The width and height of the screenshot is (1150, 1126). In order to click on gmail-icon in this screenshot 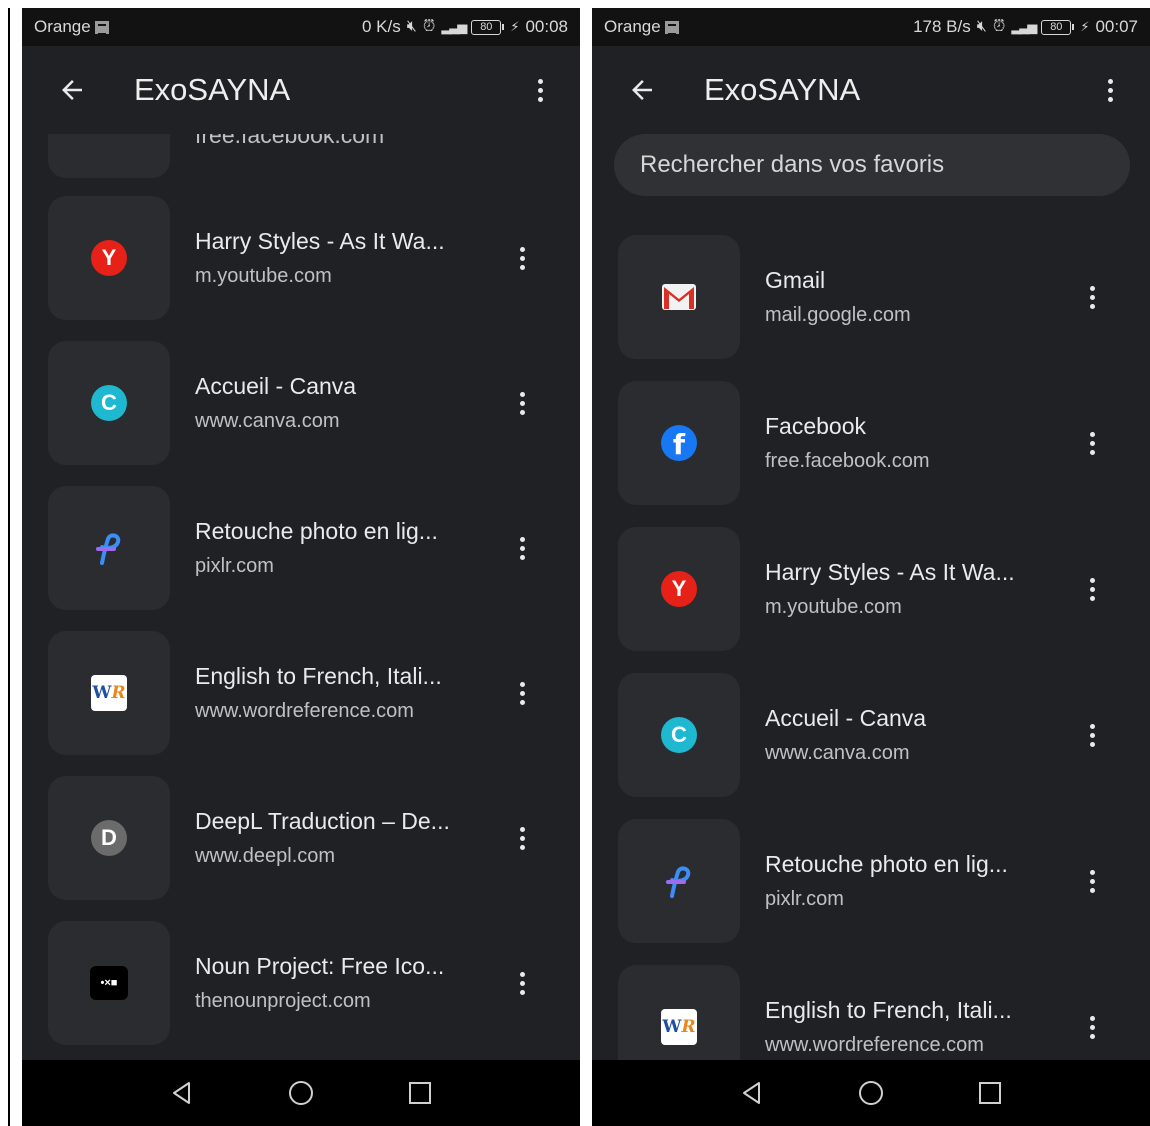, I will do `click(679, 297)`.